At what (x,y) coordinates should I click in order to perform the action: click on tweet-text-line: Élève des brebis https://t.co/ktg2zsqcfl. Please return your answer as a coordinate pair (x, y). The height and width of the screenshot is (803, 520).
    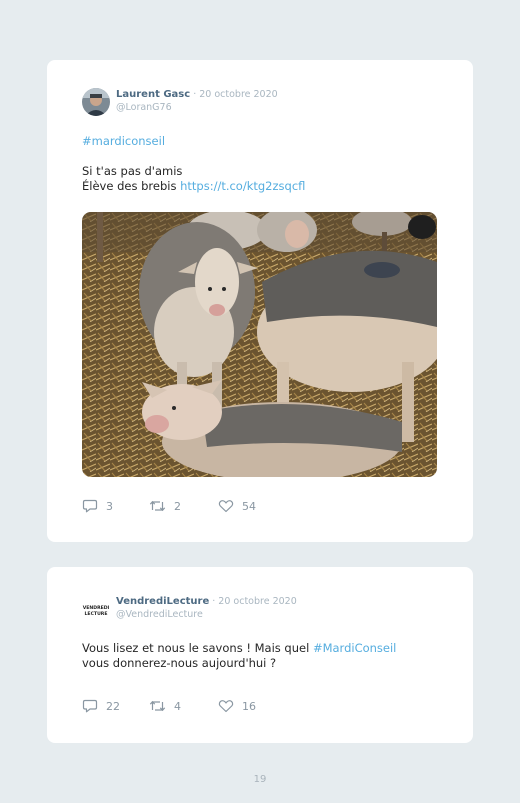
    Looking at the image, I should click on (193, 186).